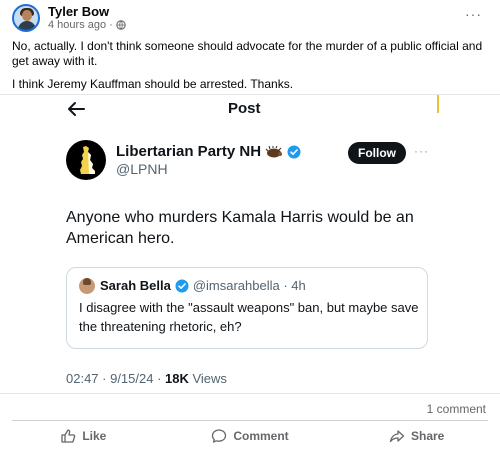  Describe the element at coordinates (76, 109) in the screenshot. I see `back-arrow-icon` at that location.